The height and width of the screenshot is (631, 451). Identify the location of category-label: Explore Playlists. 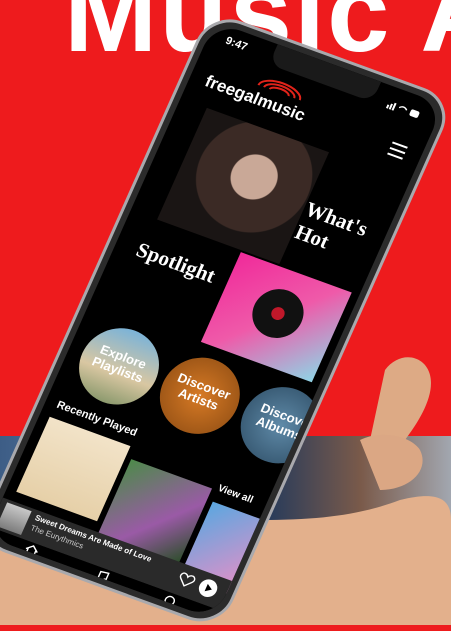
(119, 363).